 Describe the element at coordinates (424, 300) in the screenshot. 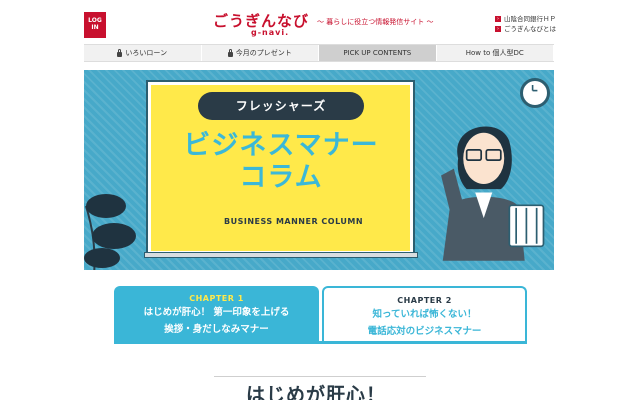

I see `chapter-num: CHAPTER 2` at that location.